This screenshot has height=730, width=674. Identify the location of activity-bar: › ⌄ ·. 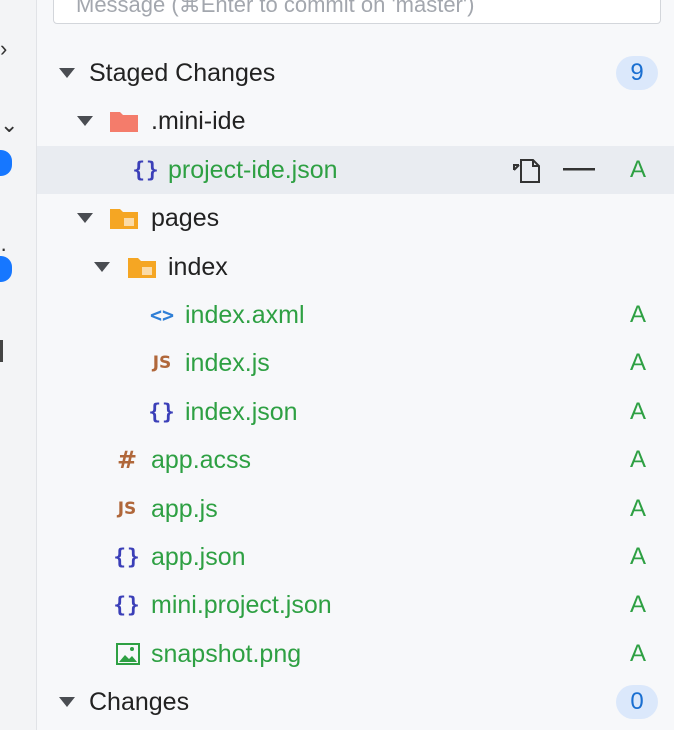
(18, 365).